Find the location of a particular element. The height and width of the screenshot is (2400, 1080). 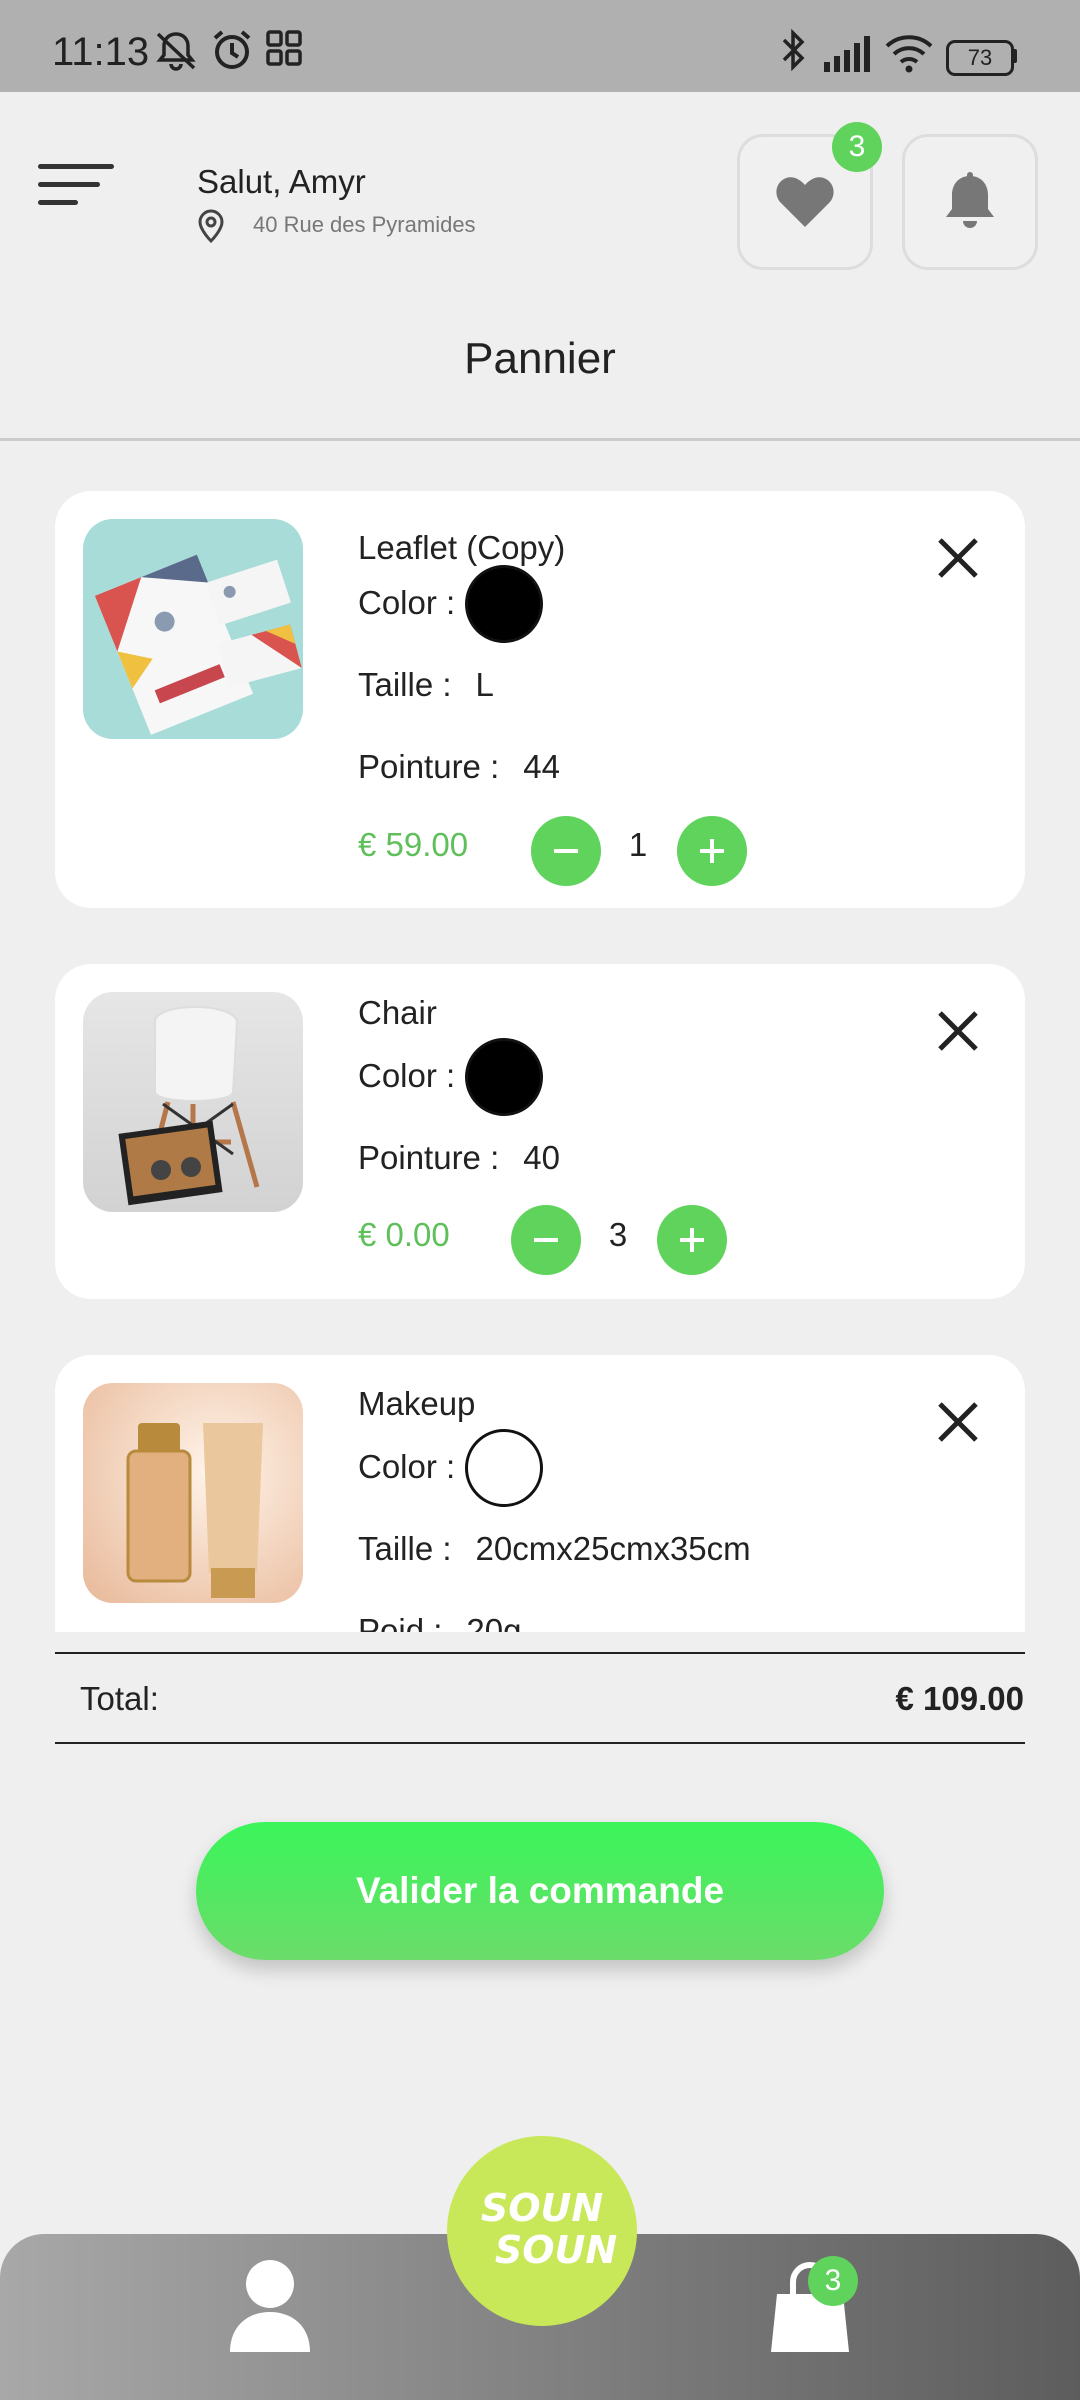

weight-label: Poid : is located at coordinates (400, 1622).